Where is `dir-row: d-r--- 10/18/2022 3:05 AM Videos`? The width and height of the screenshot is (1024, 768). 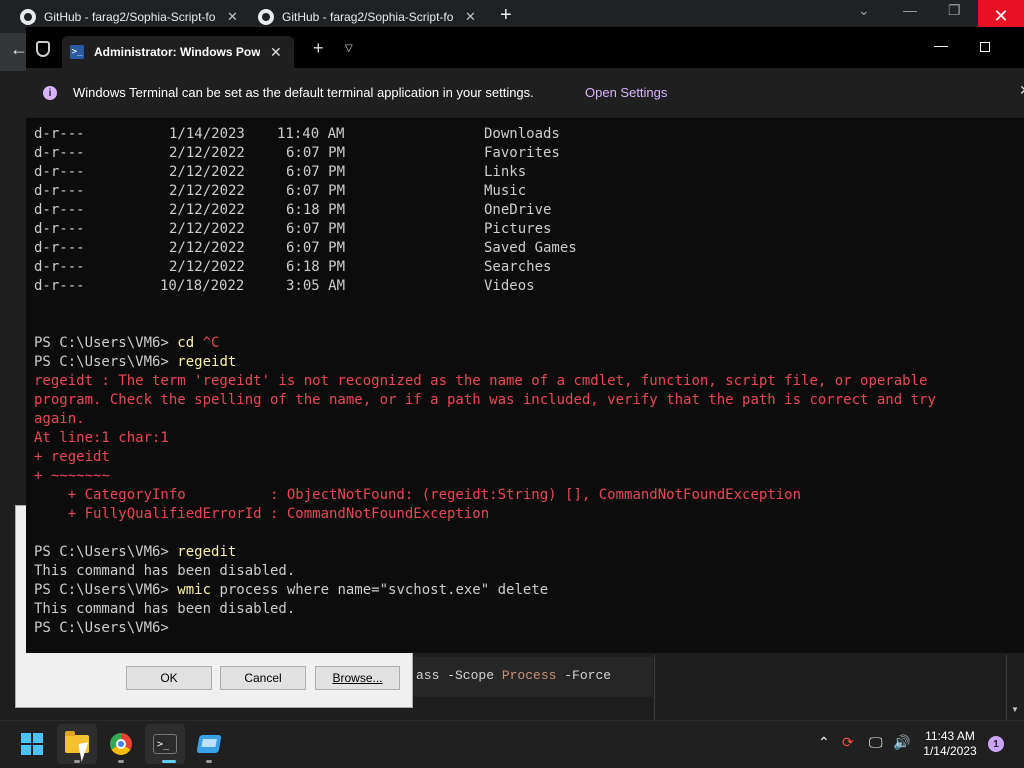
dir-row: d-r--- 10/18/2022 3:05 AM Videos is located at coordinates (526, 286).